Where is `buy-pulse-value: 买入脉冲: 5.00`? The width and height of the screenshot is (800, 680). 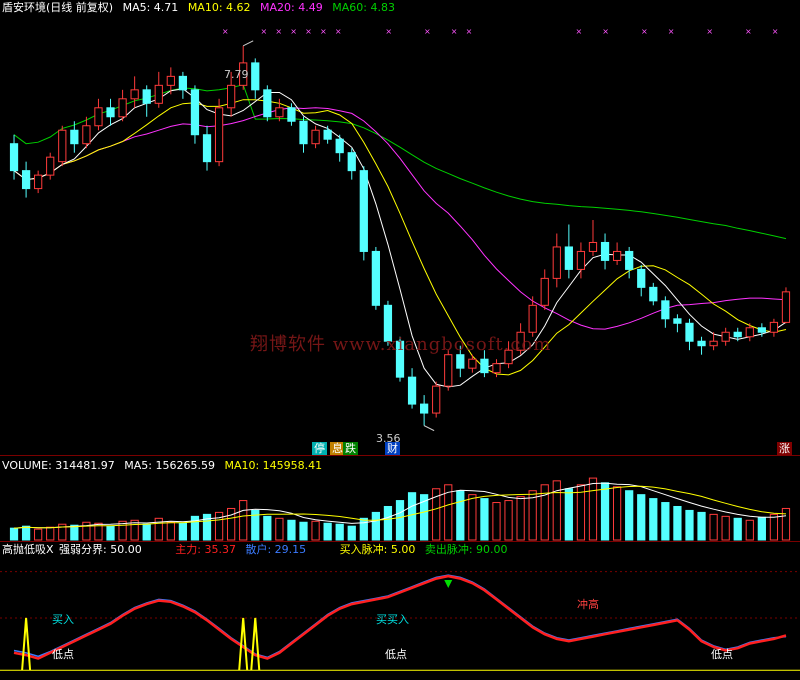 buy-pulse-value: 买入脉冲: 5.00 is located at coordinates (377, 549).